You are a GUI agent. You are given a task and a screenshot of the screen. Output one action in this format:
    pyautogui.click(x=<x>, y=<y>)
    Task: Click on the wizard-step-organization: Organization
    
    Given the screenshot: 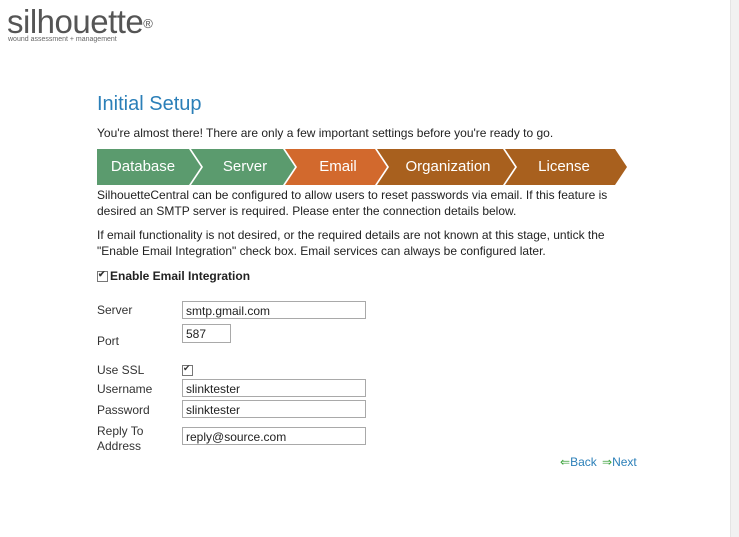 What is the action you would take?
    pyautogui.click(x=446, y=167)
    